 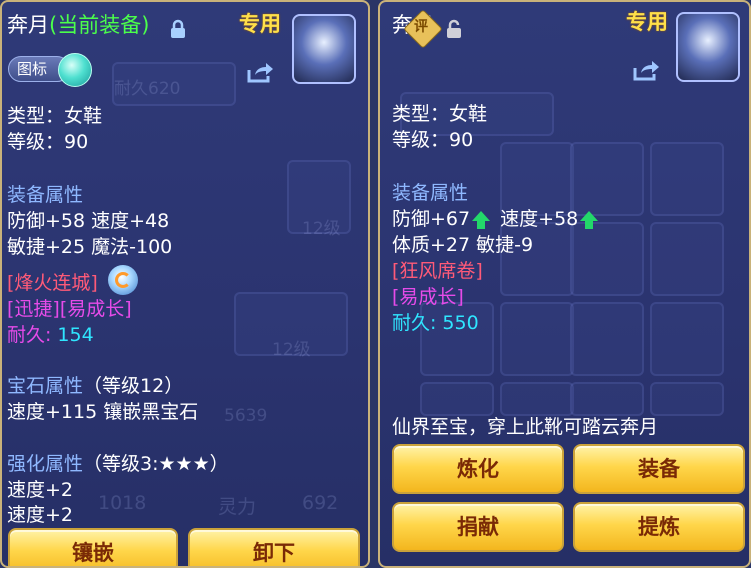 I want to click on durability-value: 550, so click(x=460, y=323).